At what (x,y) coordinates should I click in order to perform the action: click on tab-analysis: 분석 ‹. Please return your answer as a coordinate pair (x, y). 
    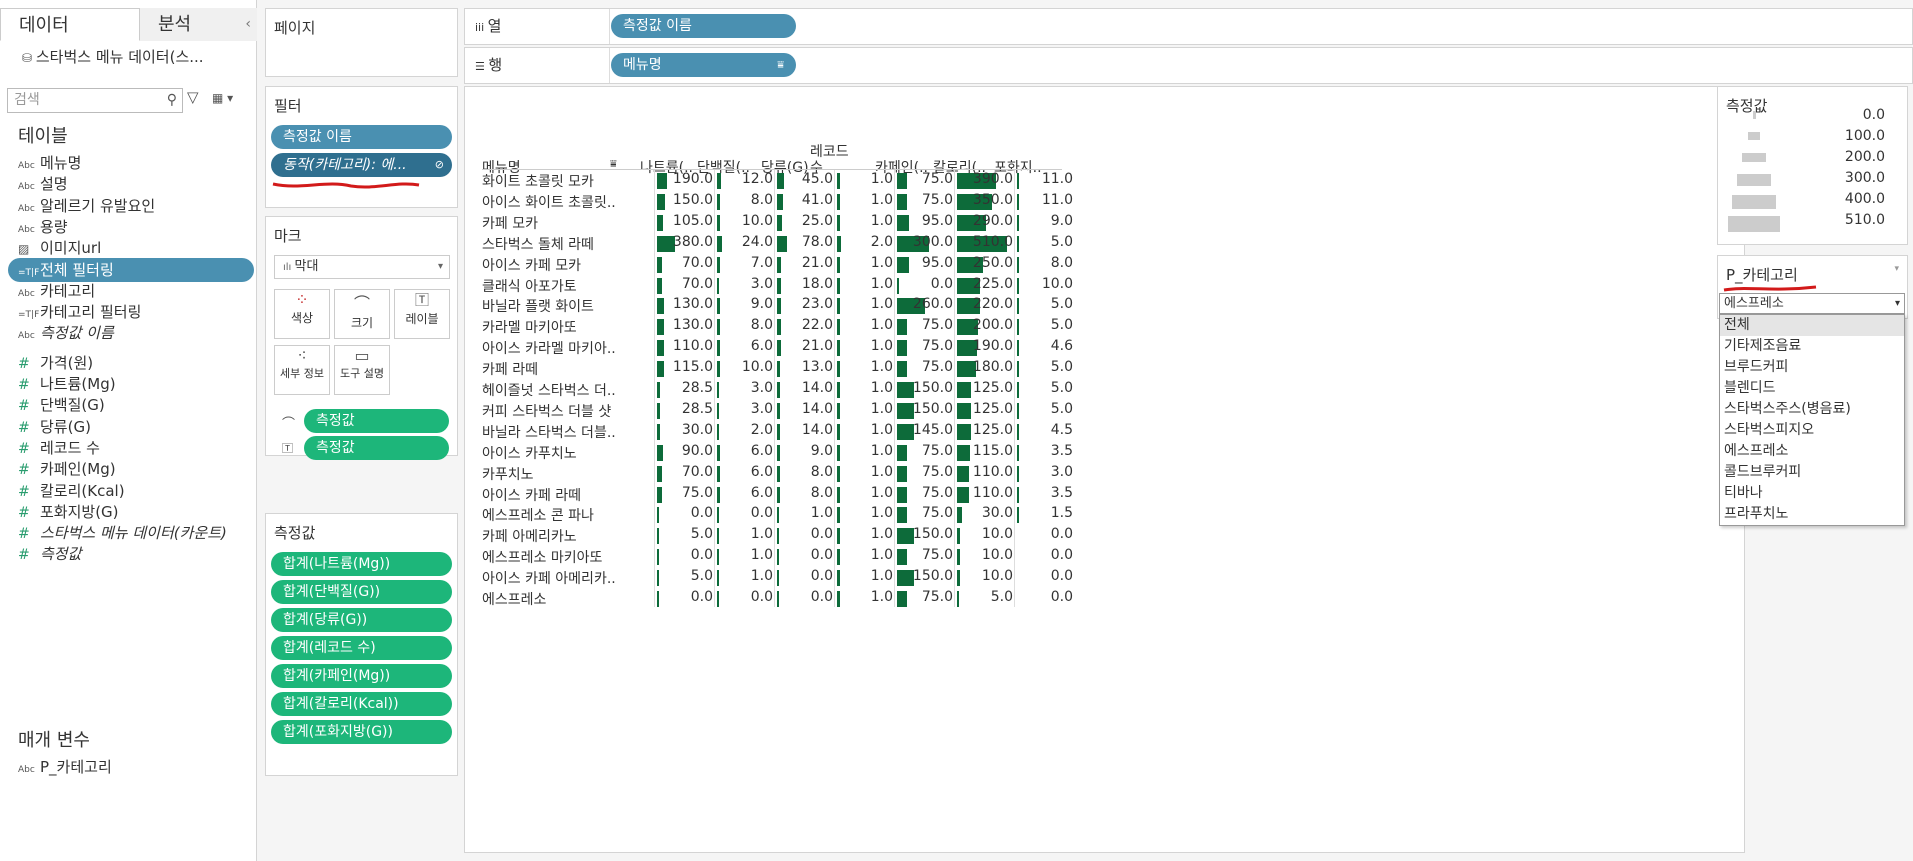
    Looking at the image, I should click on (198, 24).